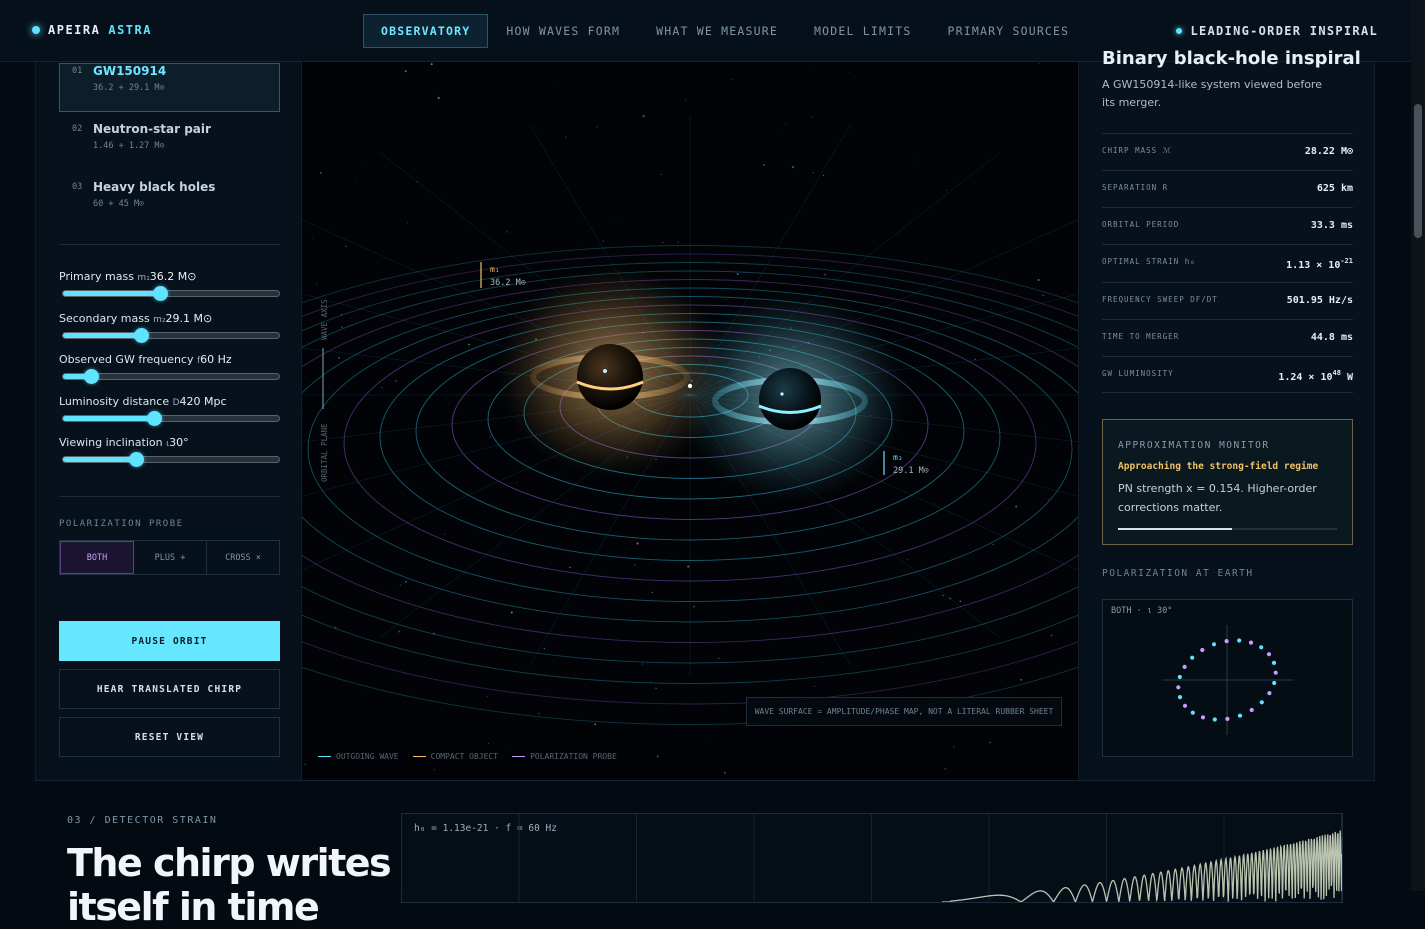  I want to click on gw-frequency-slider, so click(171, 376).